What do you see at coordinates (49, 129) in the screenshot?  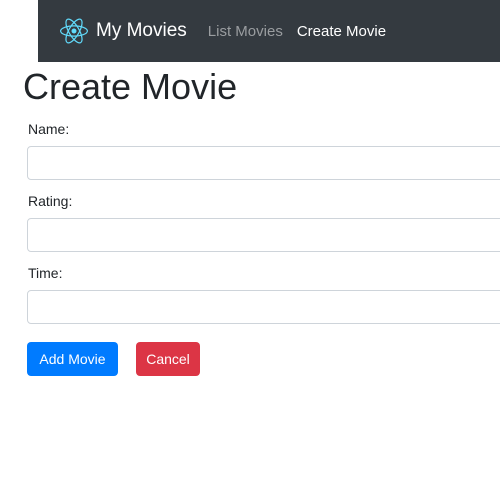 I see `name-label: Name:` at bounding box center [49, 129].